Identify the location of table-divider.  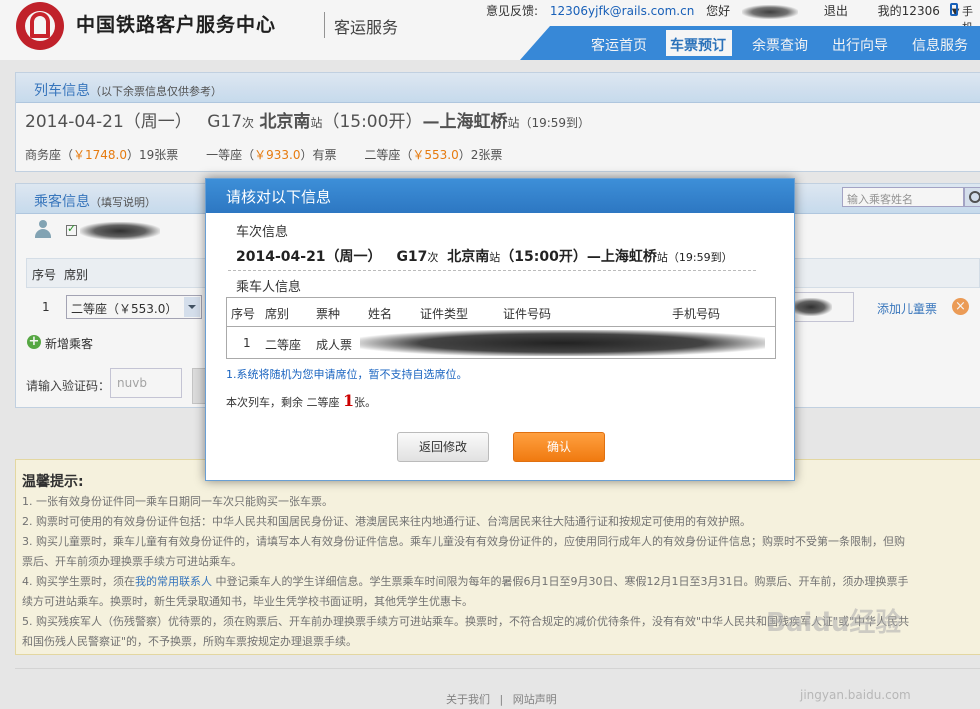
(501, 326).